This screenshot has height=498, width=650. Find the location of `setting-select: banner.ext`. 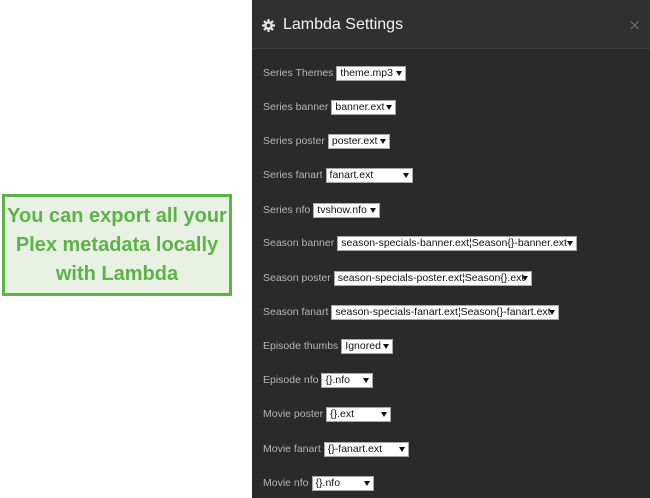

setting-select: banner.ext is located at coordinates (364, 107).